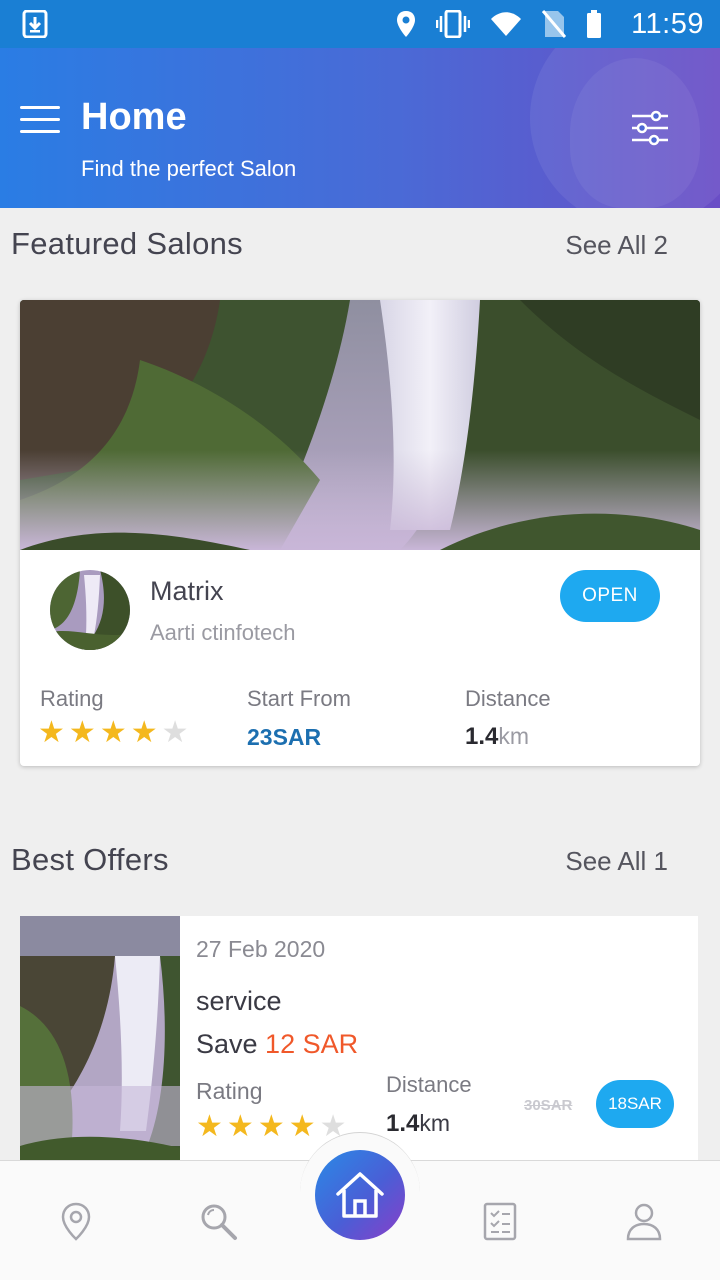 This screenshot has height=1280, width=720. I want to click on start-from-label: Start From, so click(299, 698).